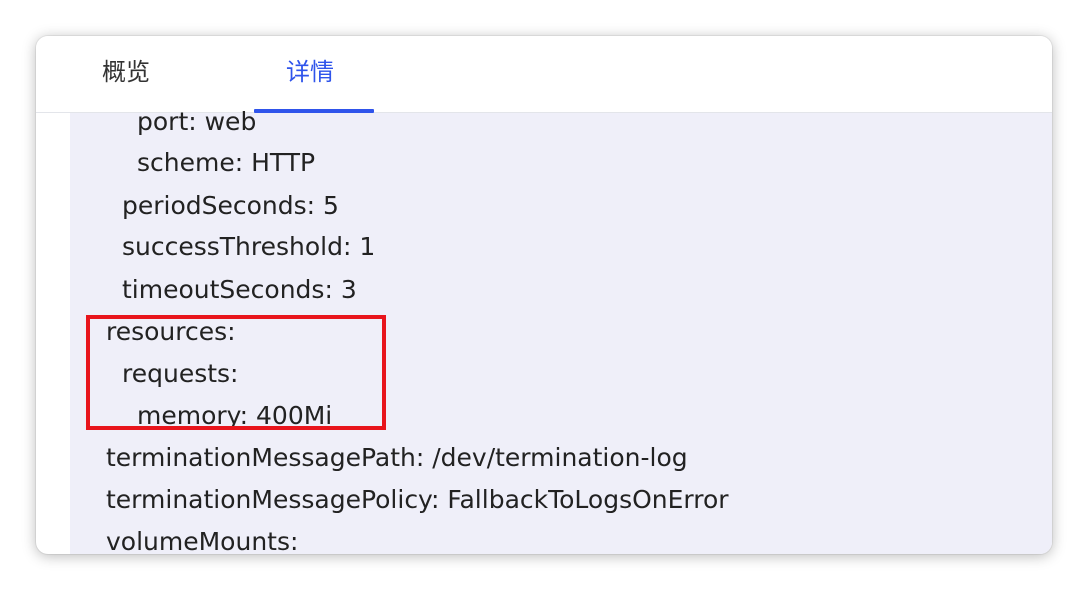  What do you see at coordinates (226, 162) in the screenshot?
I see `code-line: scheme: HTTP` at bounding box center [226, 162].